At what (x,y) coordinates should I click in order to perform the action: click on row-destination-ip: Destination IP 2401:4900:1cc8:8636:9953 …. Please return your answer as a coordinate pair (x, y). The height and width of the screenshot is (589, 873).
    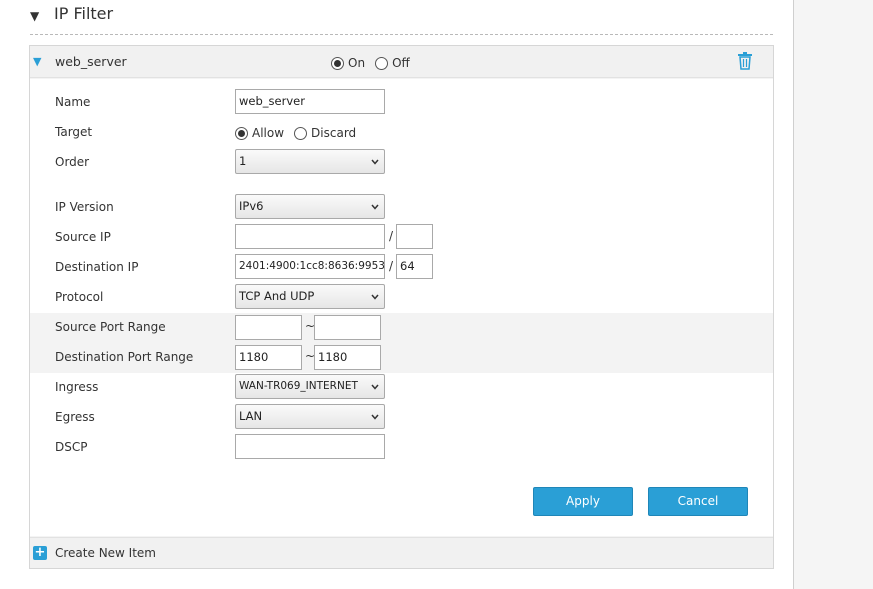
    Looking at the image, I should click on (401, 268).